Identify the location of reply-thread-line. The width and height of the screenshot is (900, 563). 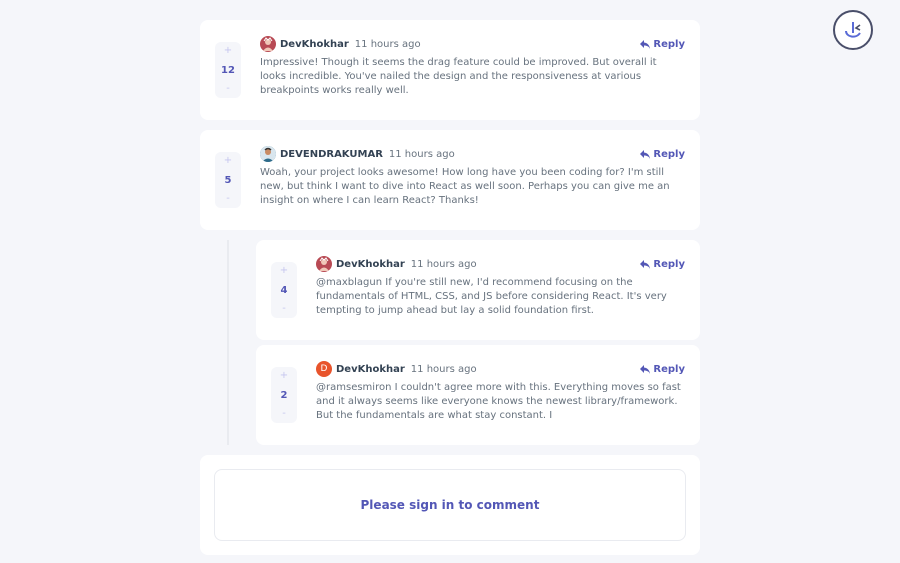
(228, 342).